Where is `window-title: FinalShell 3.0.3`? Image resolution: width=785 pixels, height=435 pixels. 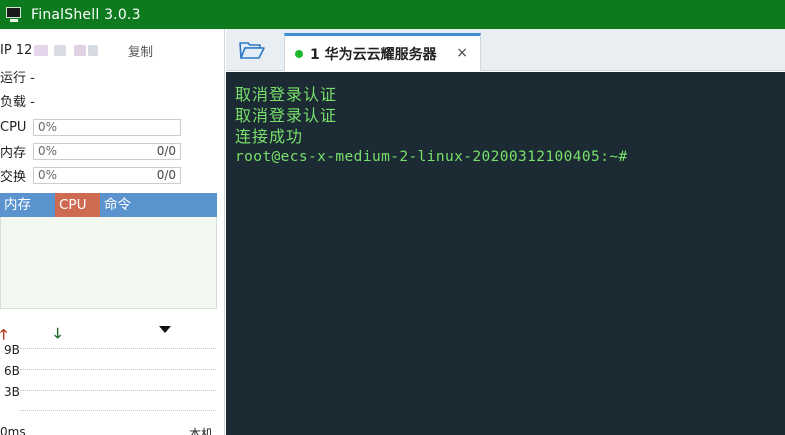
window-title: FinalShell 3.0.3 is located at coordinates (86, 14).